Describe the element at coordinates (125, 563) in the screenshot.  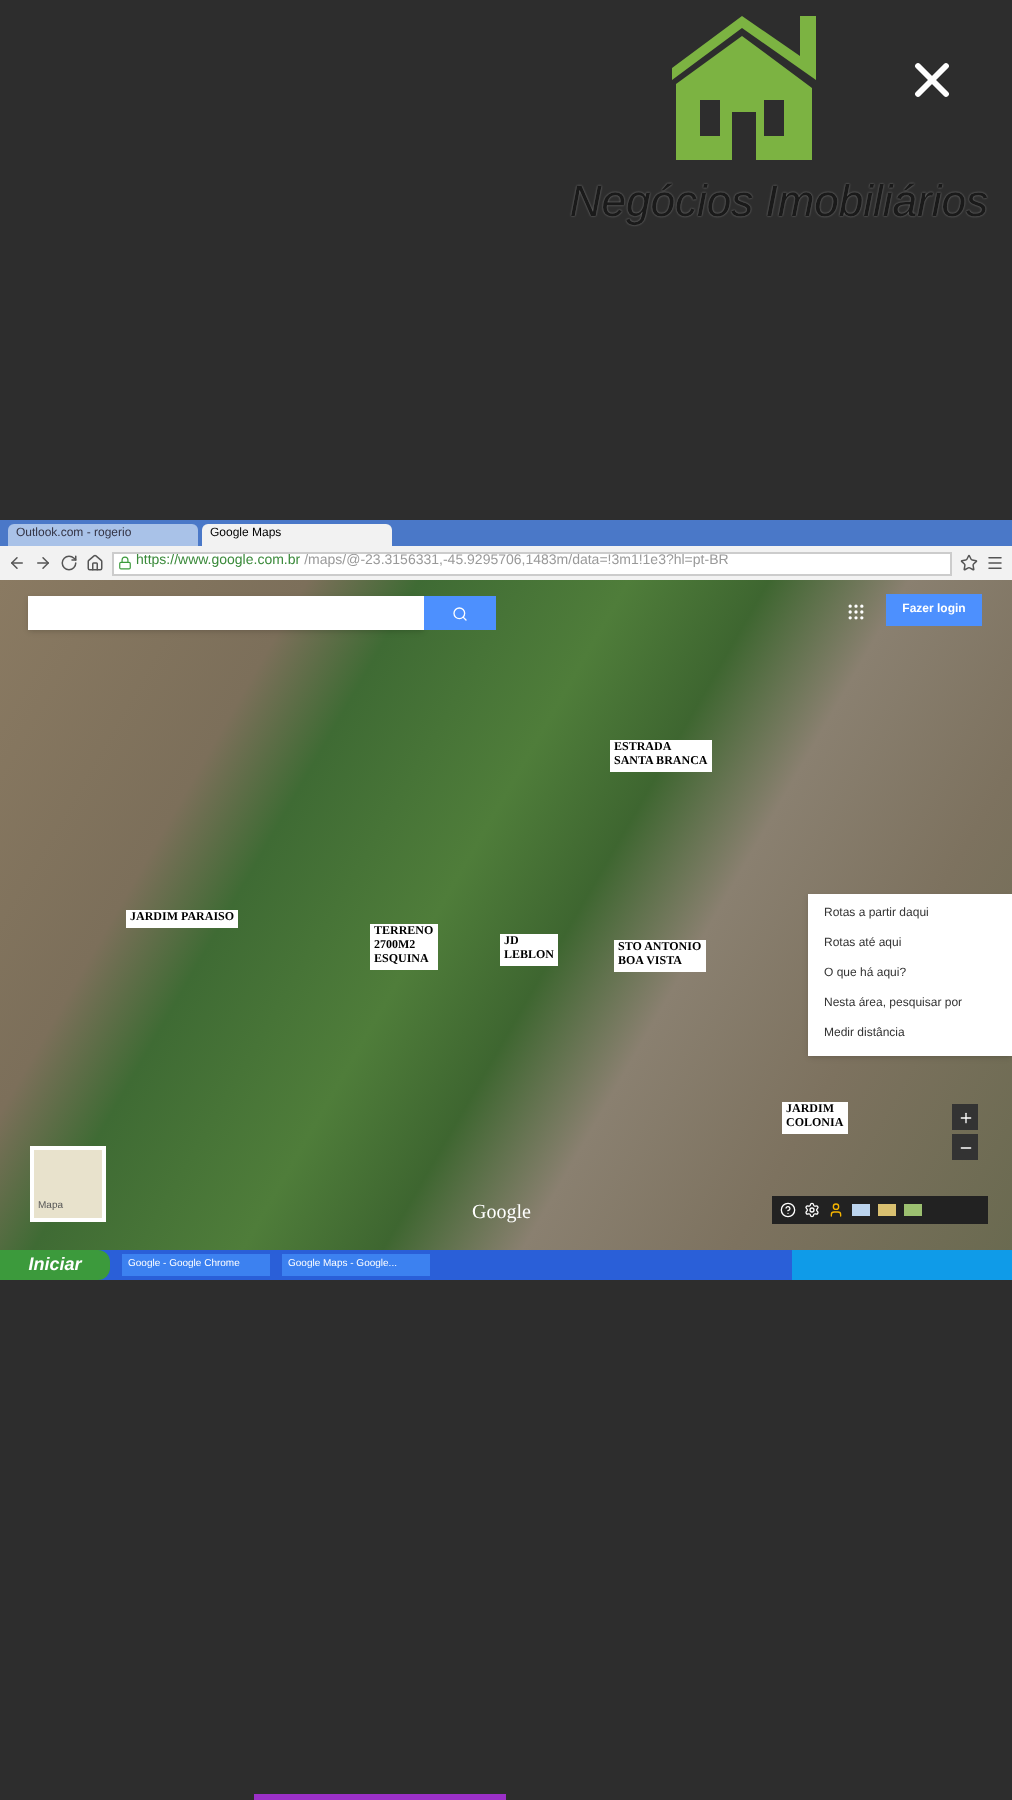
I see `lock-icon` at that location.